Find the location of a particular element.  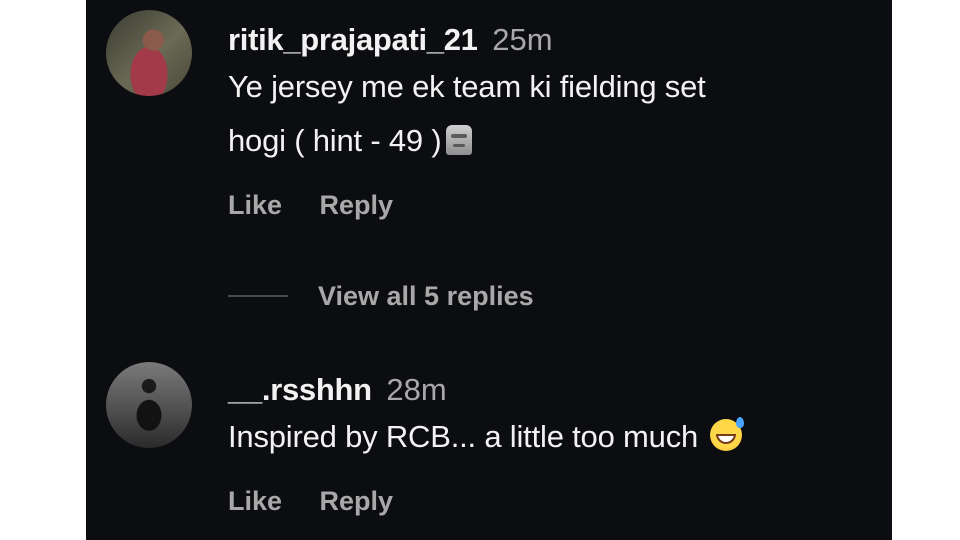

comment-header: __.rsshhn 28m is located at coordinates (550, 390).